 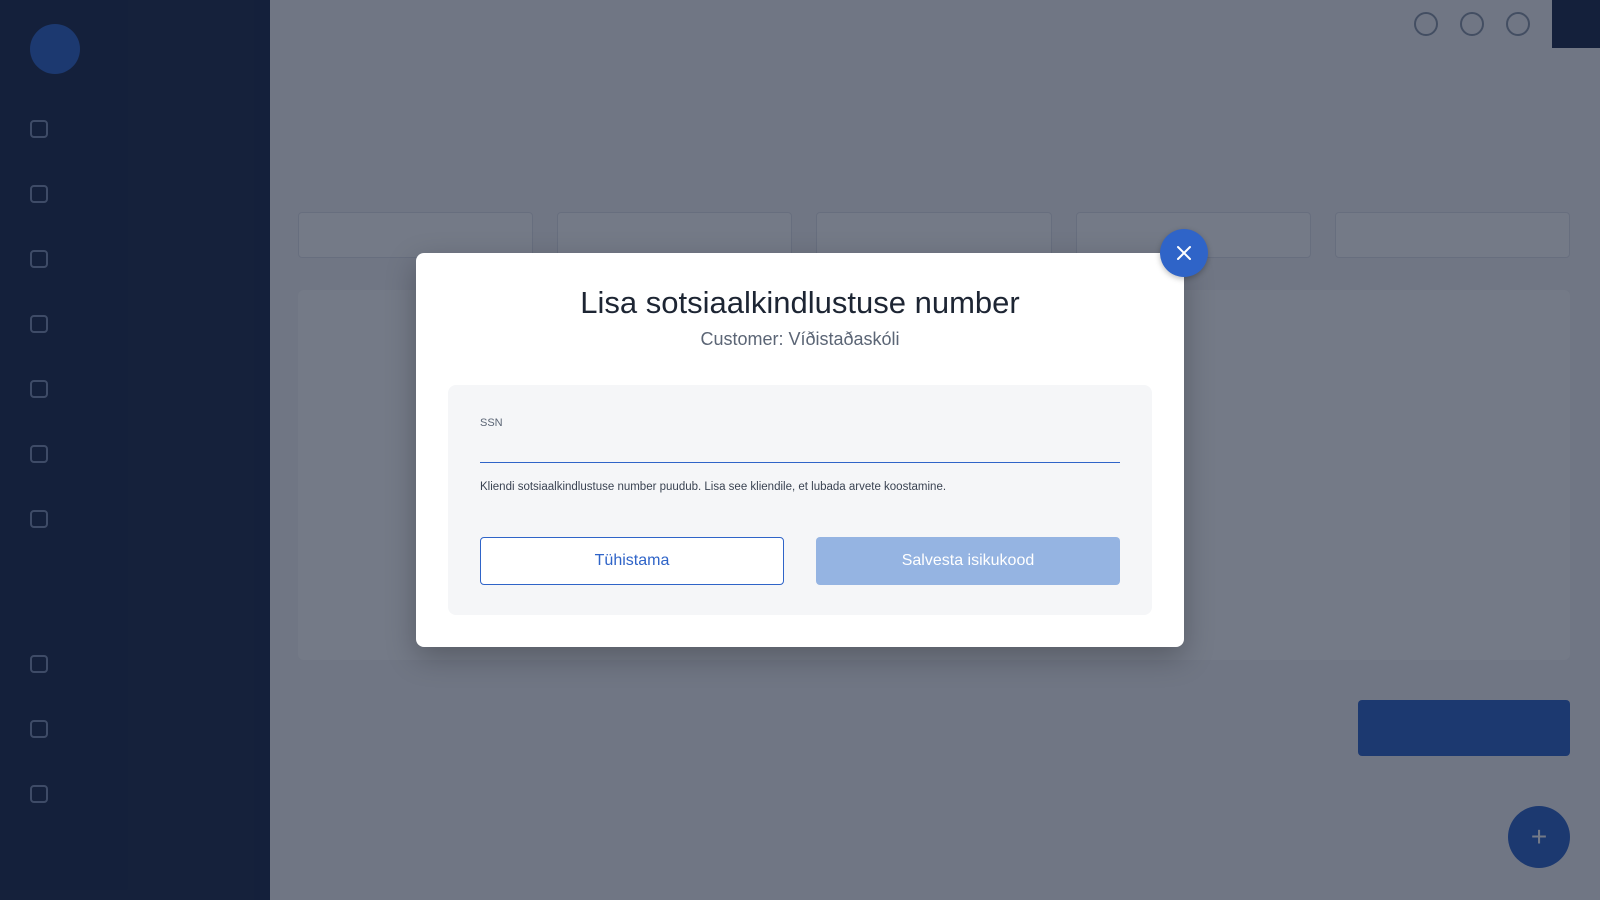 I want to click on ssn-input, so click(x=800, y=448).